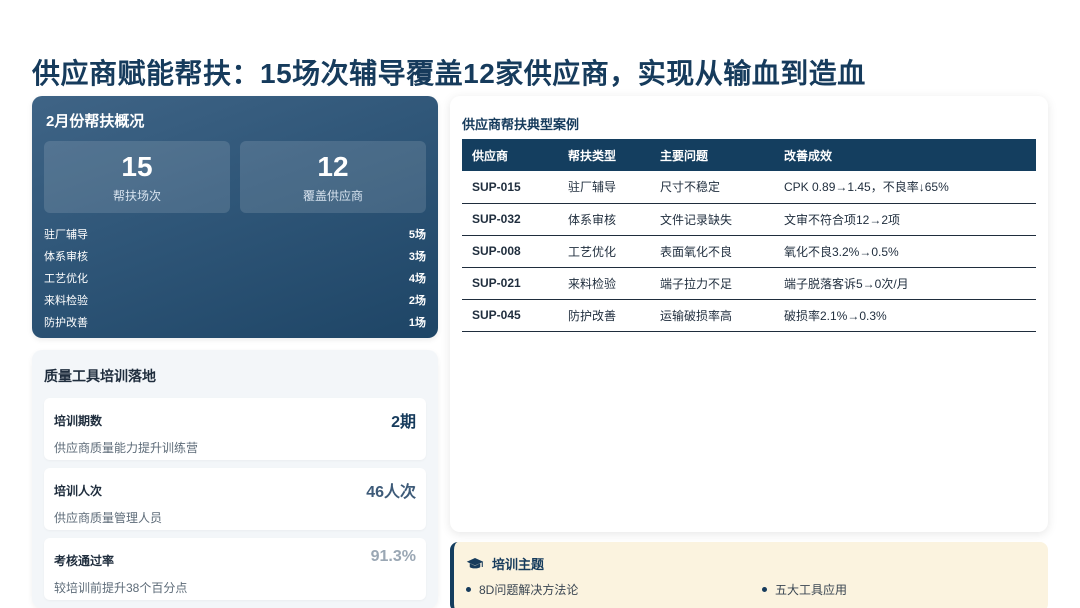  Describe the element at coordinates (417, 279) in the screenshot. I see `breakdown-count: 4场` at that location.